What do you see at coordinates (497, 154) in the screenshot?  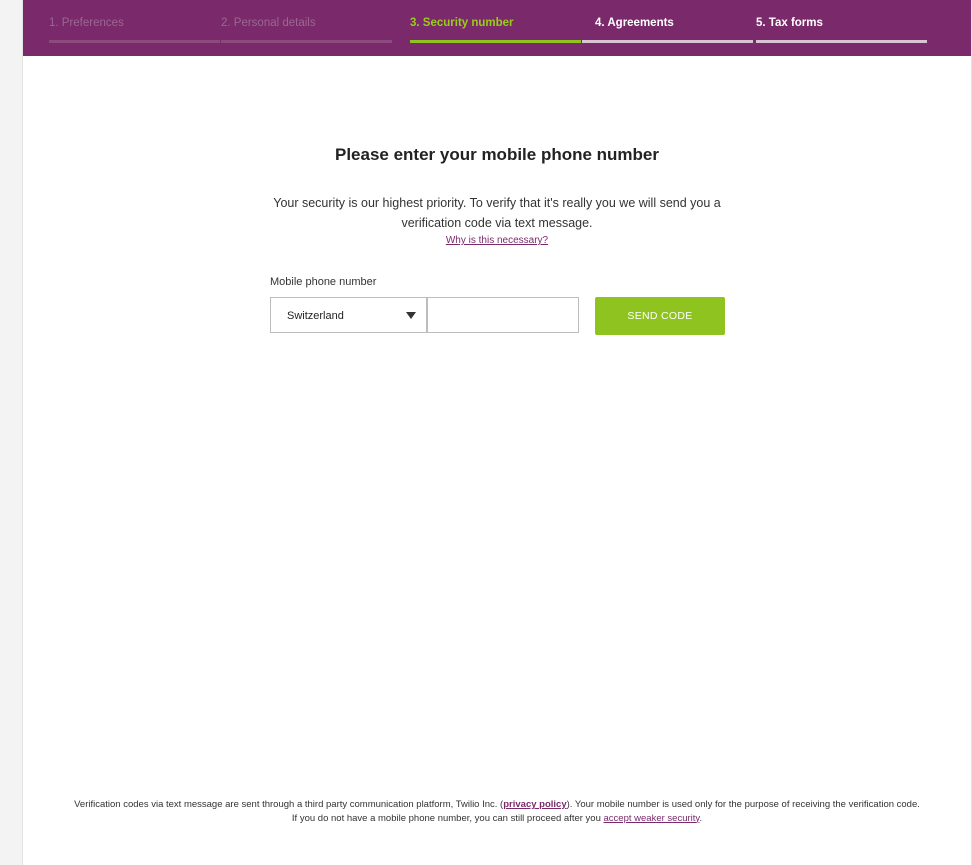 I see `page-title: Please enter your mobile phone number` at bounding box center [497, 154].